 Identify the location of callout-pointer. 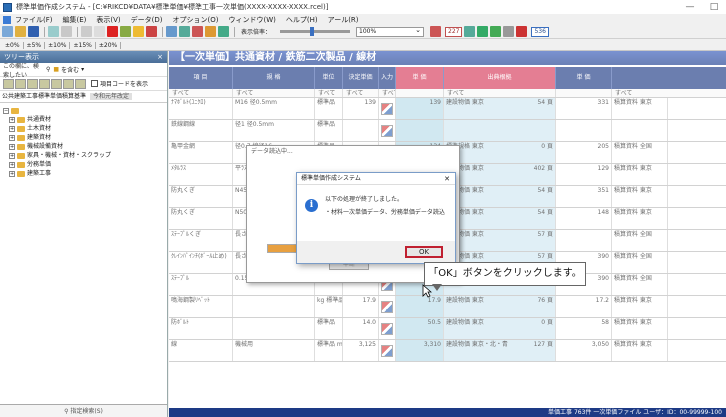
(437, 287).